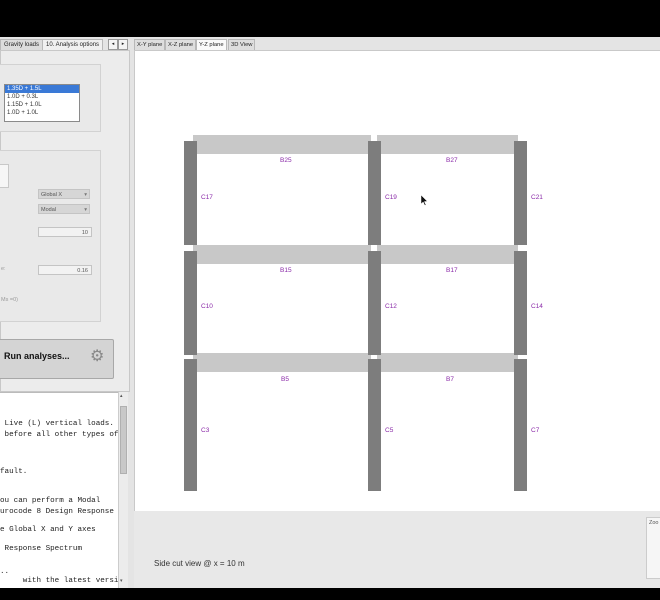 The image size is (660, 600). What do you see at coordinates (286, 270) in the screenshot?
I see `beam-label: B15` at bounding box center [286, 270].